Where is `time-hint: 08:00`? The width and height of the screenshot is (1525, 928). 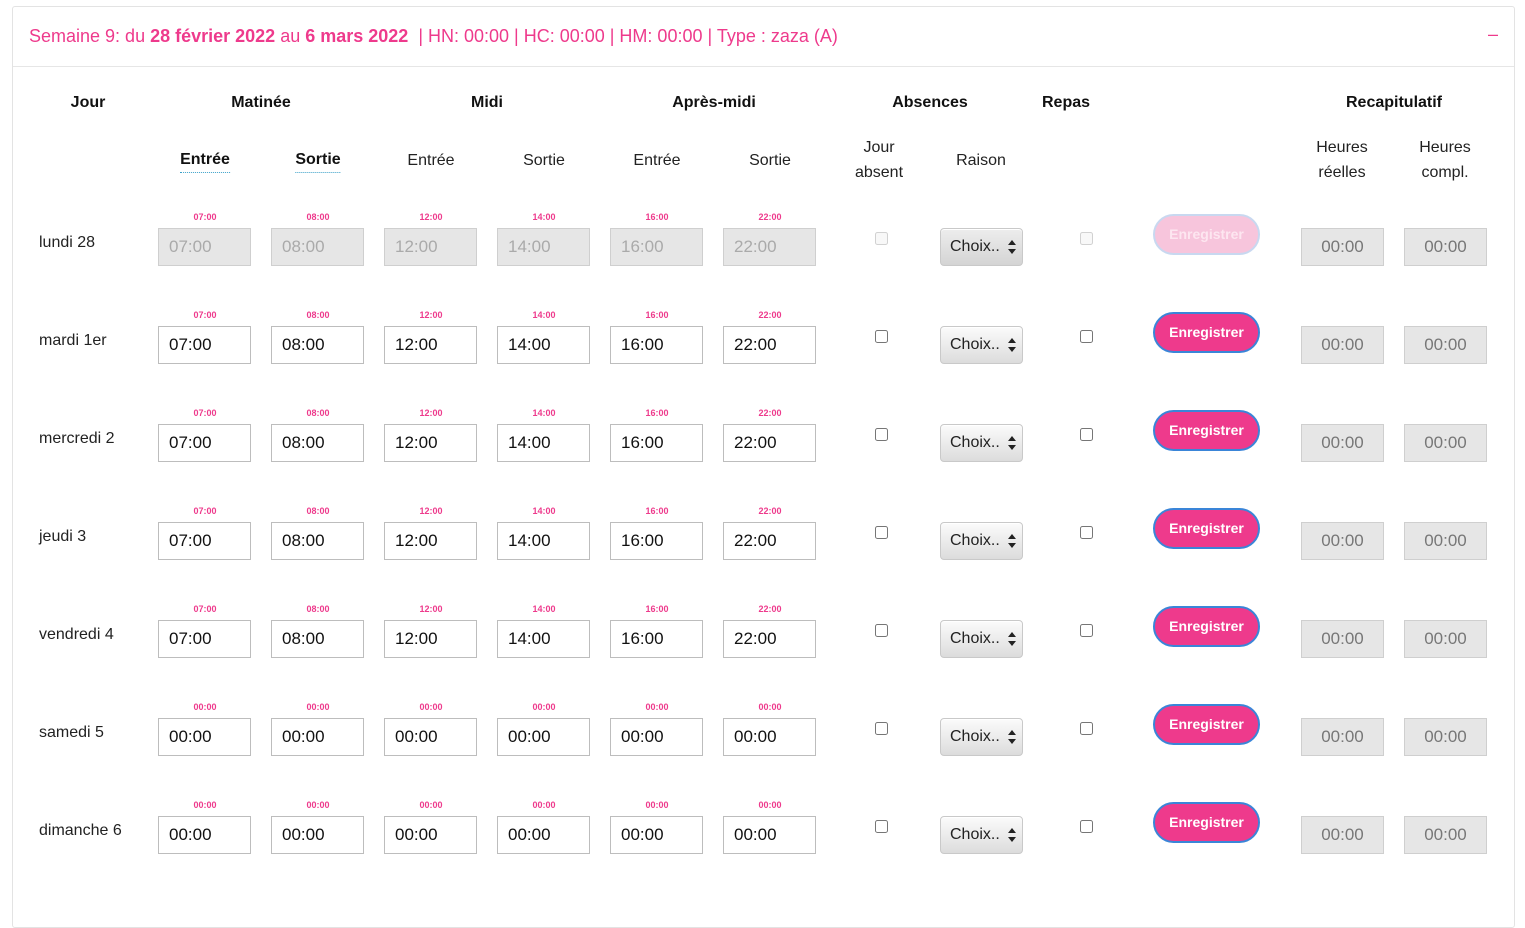
time-hint: 08:00 is located at coordinates (318, 511).